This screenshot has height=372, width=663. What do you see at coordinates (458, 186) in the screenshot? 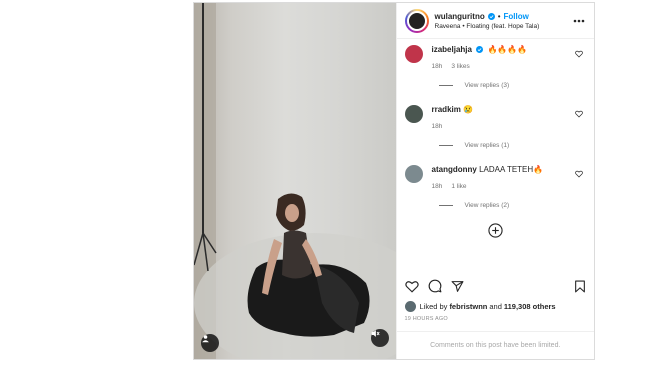
I see `comment-likes: 1 like` at bounding box center [458, 186].